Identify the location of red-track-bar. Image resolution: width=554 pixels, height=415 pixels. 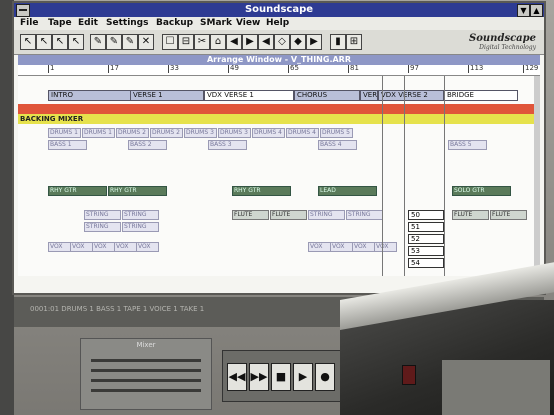
(279, 109).